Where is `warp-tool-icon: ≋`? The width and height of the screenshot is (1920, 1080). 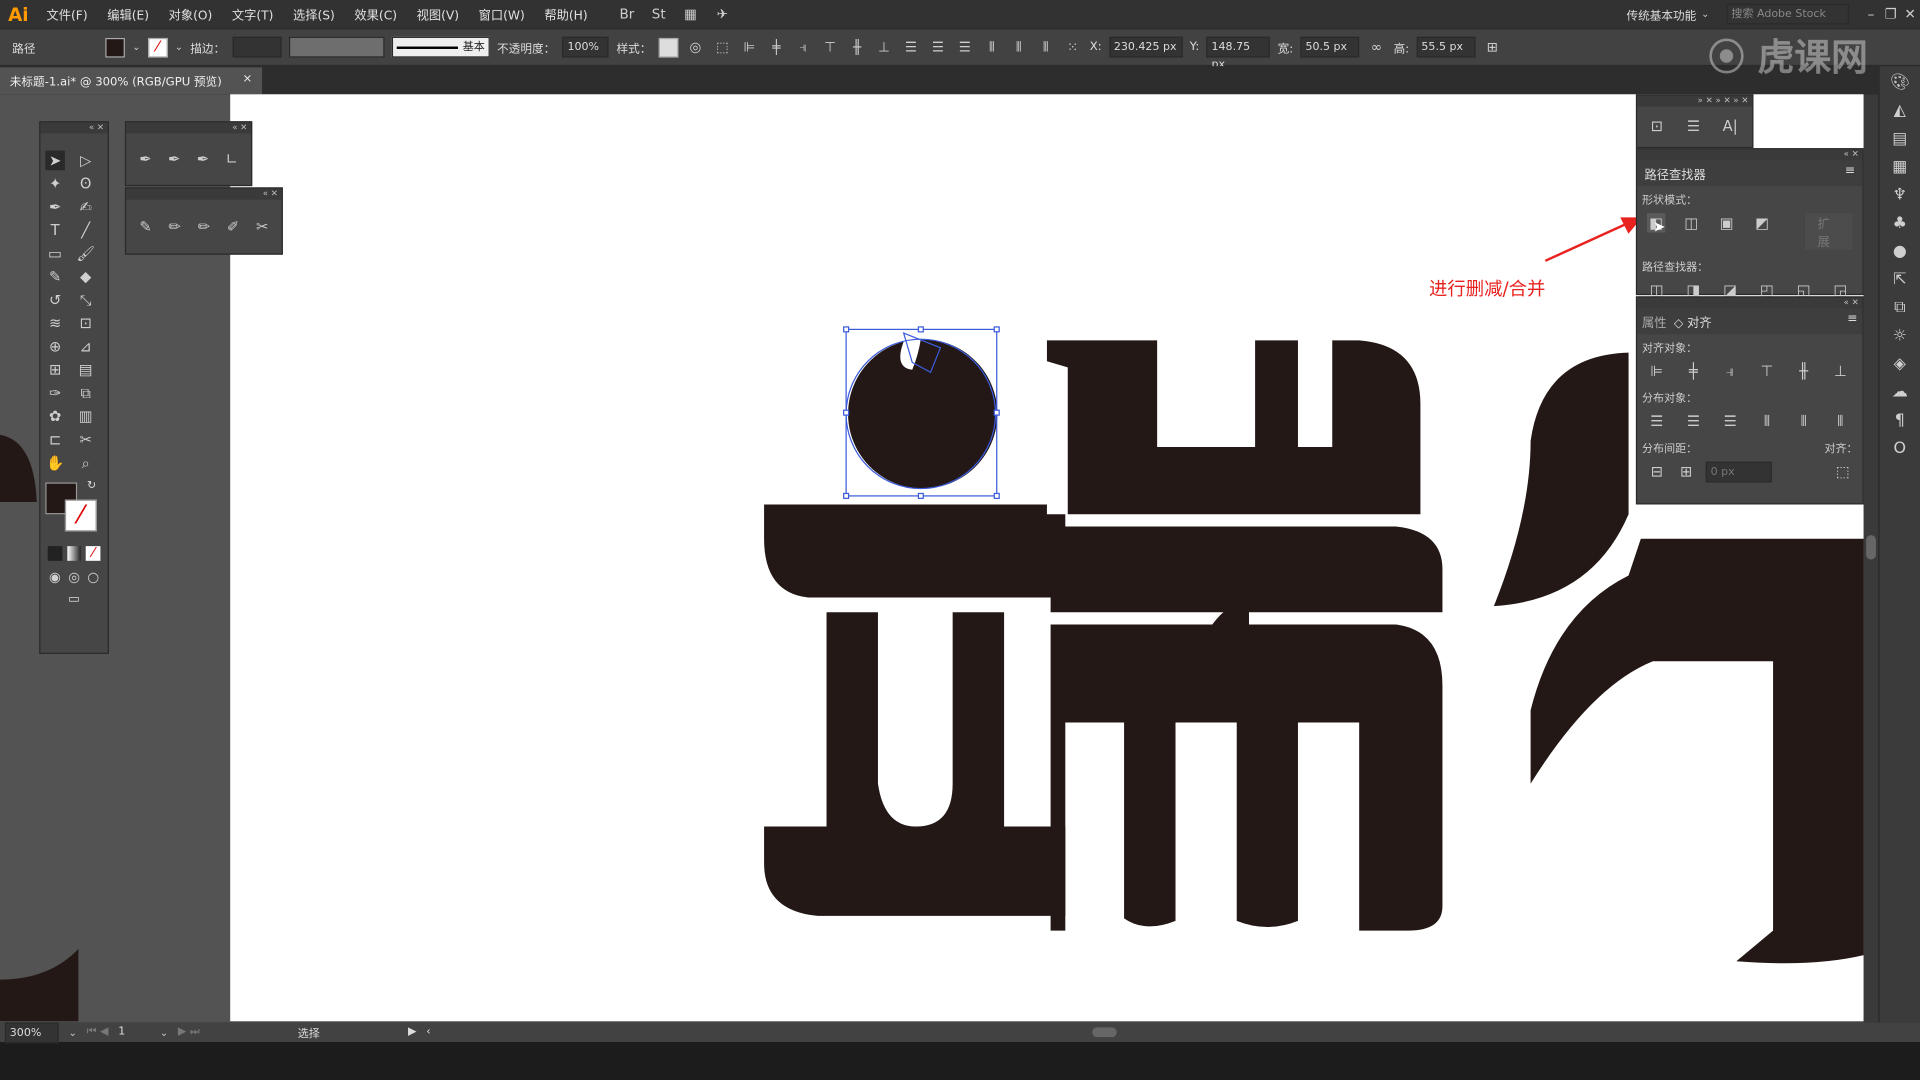
warp-tool-icon: ≋ is located at coordinates (55, 323).